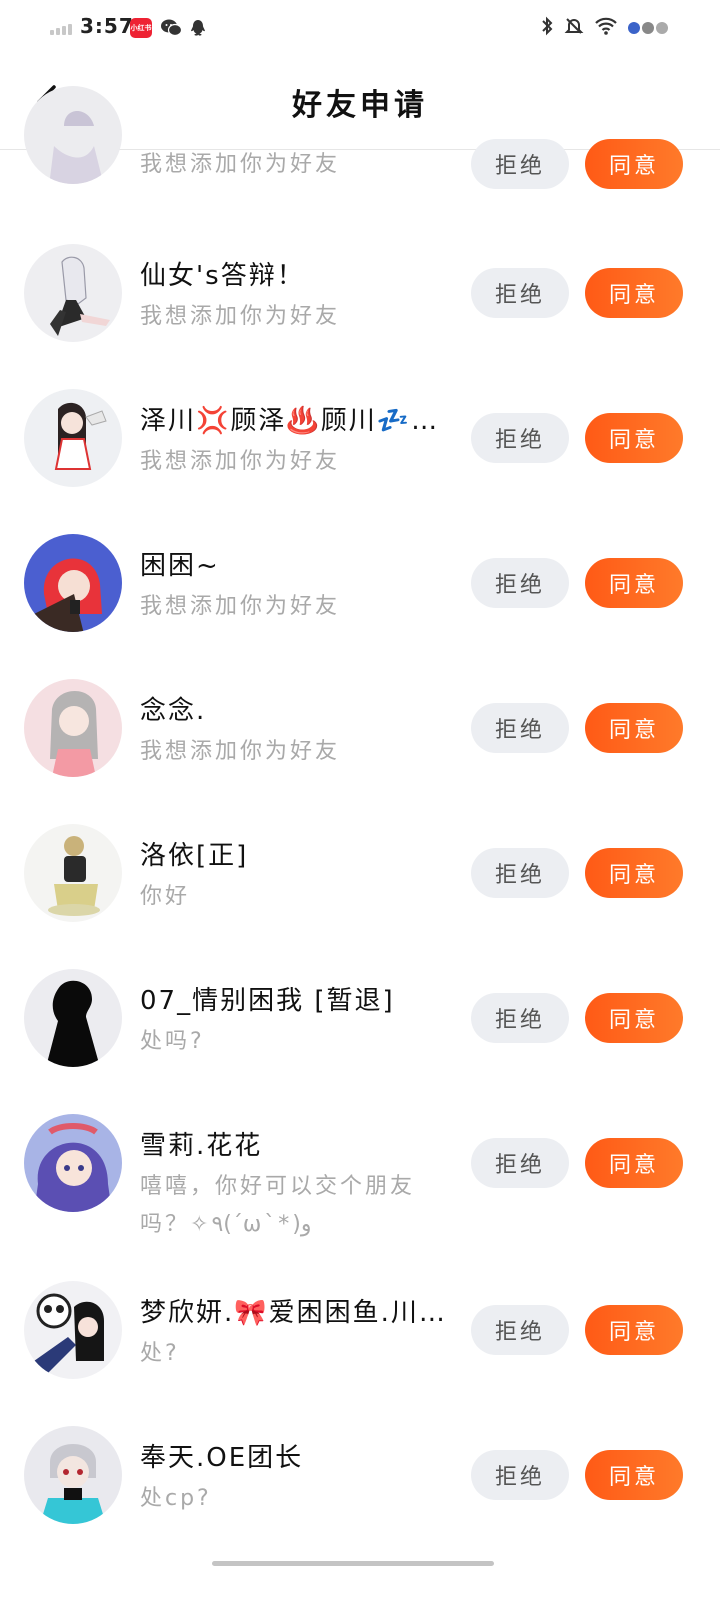  Describe the element at coordinates (160, 1353) in the screenshot. I see `request-message: 处?` at that location.